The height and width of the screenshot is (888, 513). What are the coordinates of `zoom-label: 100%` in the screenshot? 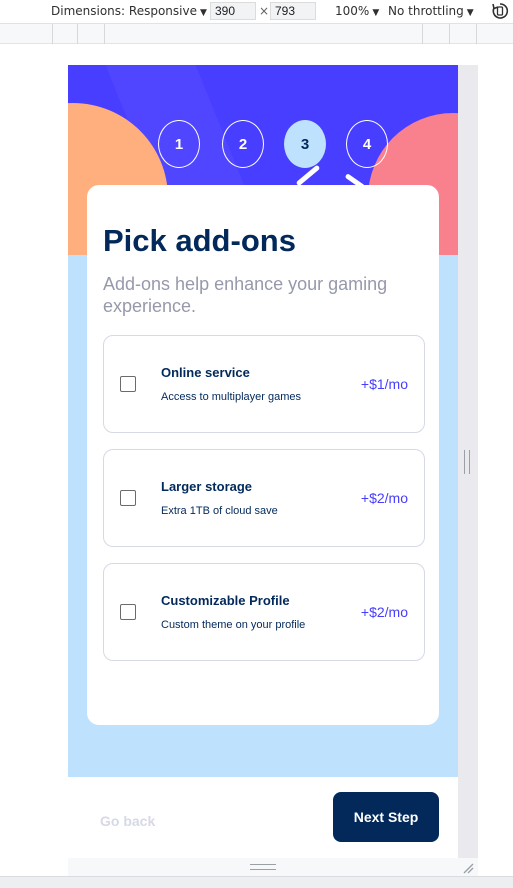 It's located at (352, 11).